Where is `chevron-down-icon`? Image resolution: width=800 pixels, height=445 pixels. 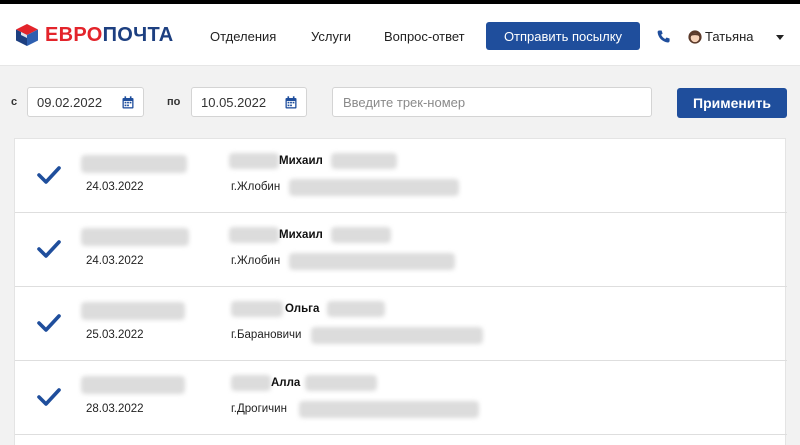 chevron-down-icon is located at coordinates (780, 37).